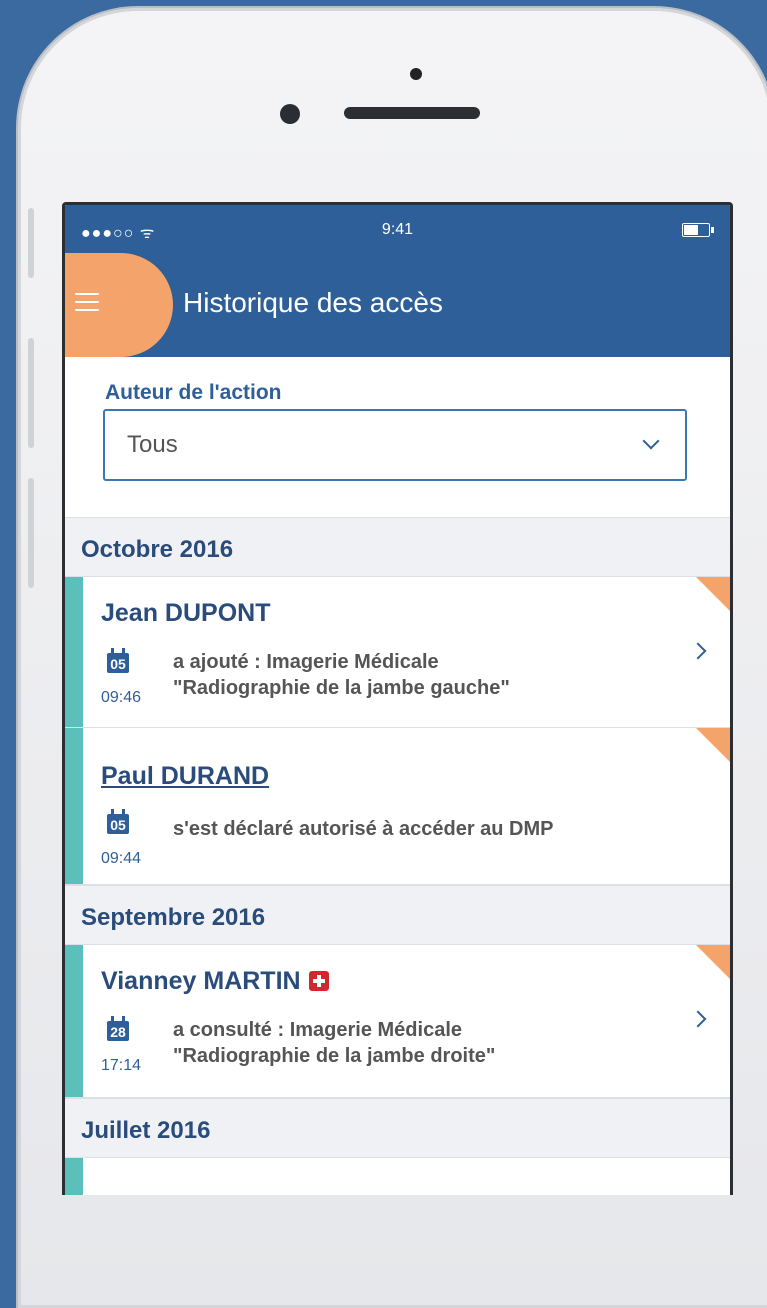 This screenshot has width=767, height=1308. Describe the element at coordinates (186, 613) in the screenshot. I see `entry-author: Jean DUPONT` at that location.